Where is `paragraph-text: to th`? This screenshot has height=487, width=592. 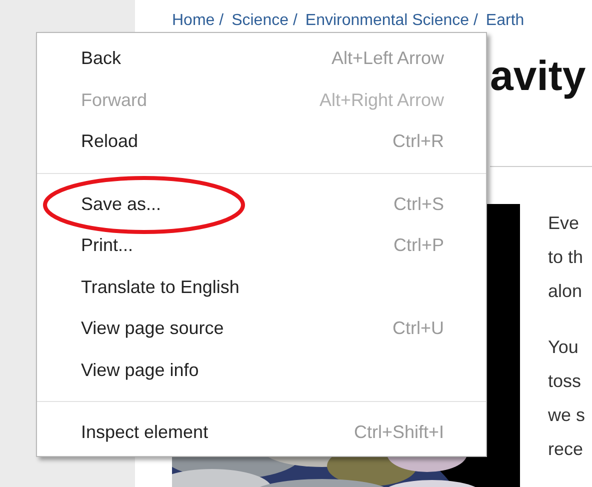
paragraph-text: to th is located at coordinates (566, 257).